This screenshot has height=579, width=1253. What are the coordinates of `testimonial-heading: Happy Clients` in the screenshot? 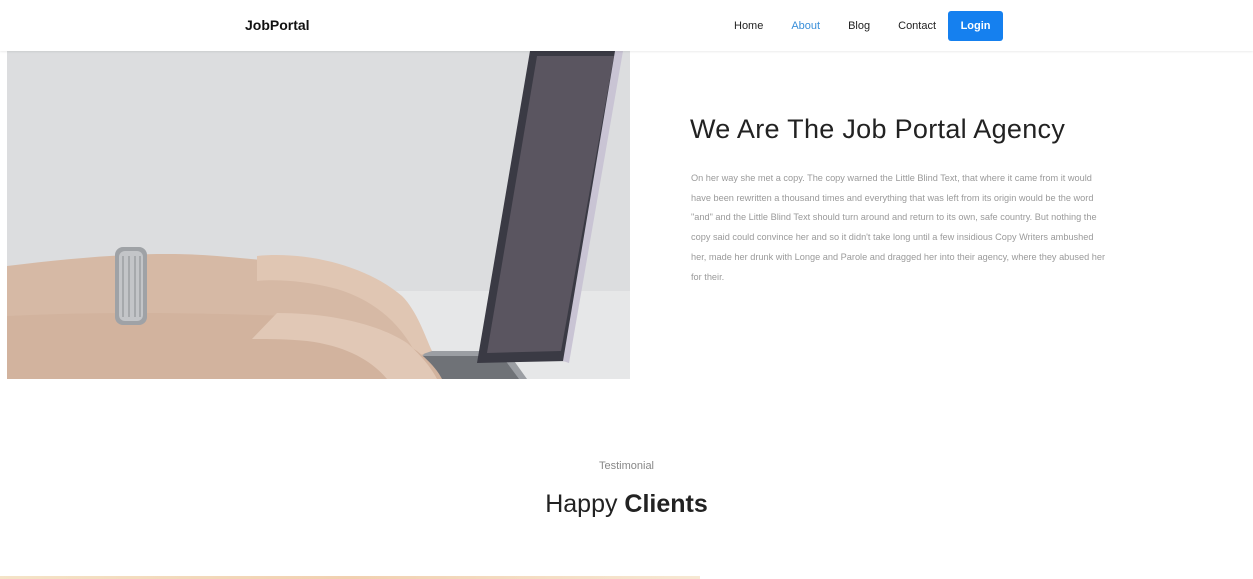 It's located at (626, 504).